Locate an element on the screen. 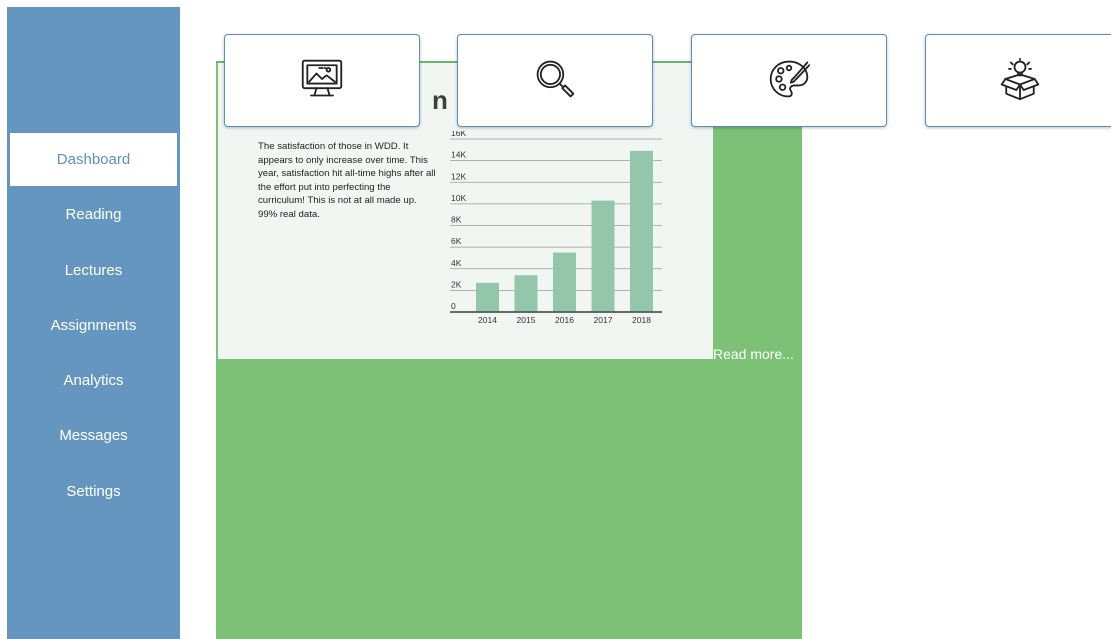  y-tick-label: 8K is located at coordinates (456, 220).